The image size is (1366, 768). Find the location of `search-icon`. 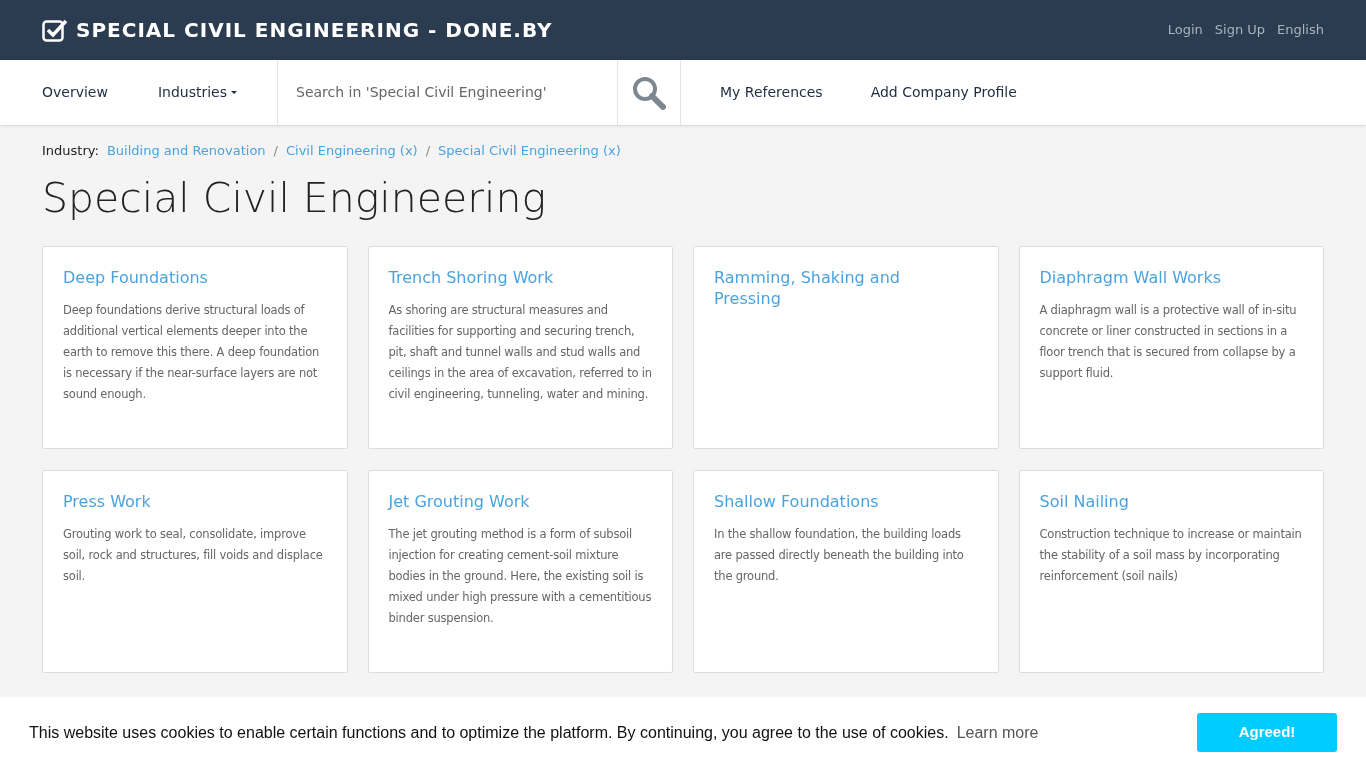

search-icon is located at coordinates (649, 92).